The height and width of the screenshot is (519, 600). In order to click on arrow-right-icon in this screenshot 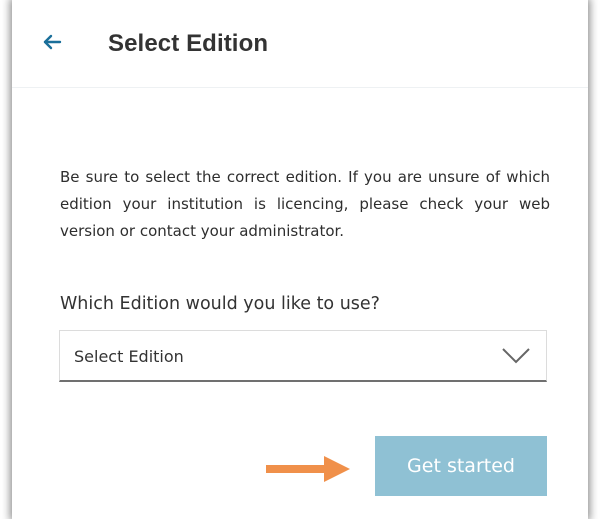, I will do `click(308, 469)`.